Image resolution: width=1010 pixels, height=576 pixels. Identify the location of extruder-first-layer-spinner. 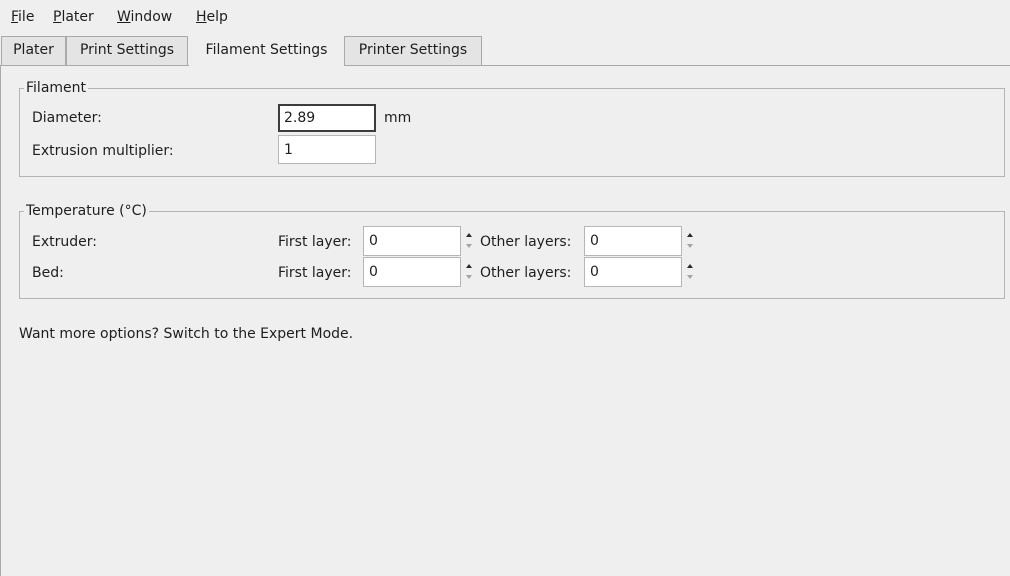
(470, 241).